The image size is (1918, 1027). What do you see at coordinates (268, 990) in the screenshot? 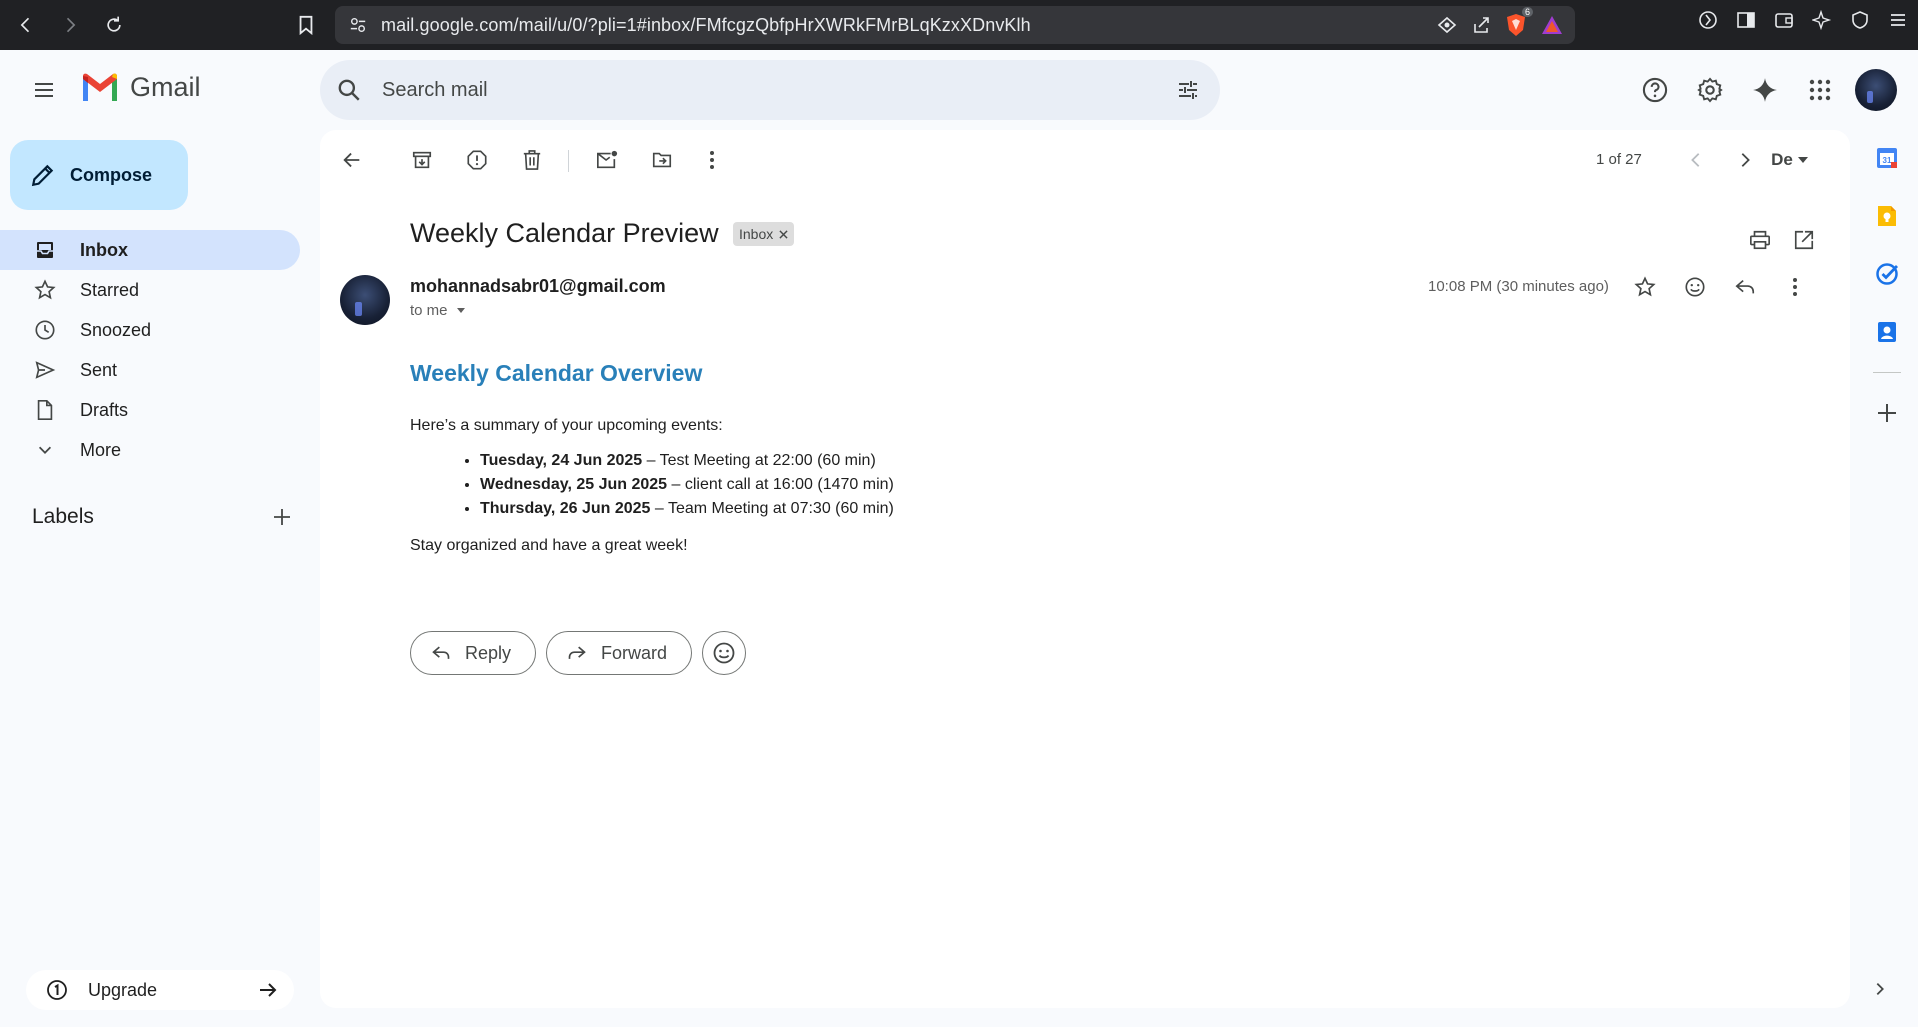
I see `arrow-right-icon` at bounding box center [268, 990].